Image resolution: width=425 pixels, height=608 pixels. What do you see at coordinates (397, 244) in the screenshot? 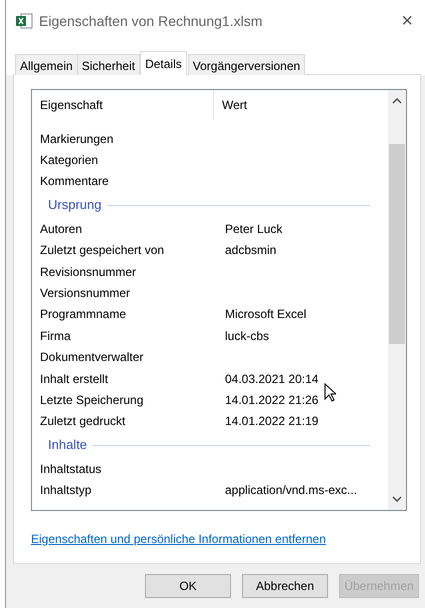
I see `scrollbar-thumb` at bounding box center [397, 244].